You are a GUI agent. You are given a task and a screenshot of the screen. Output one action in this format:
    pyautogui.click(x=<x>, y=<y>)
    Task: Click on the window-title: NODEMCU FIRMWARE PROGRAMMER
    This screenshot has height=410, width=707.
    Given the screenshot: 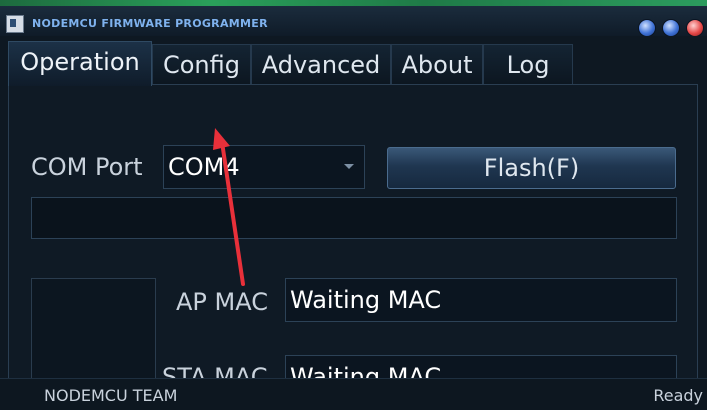 What is the action you would take?
    pyautogui.click(x=150, y=23)
    